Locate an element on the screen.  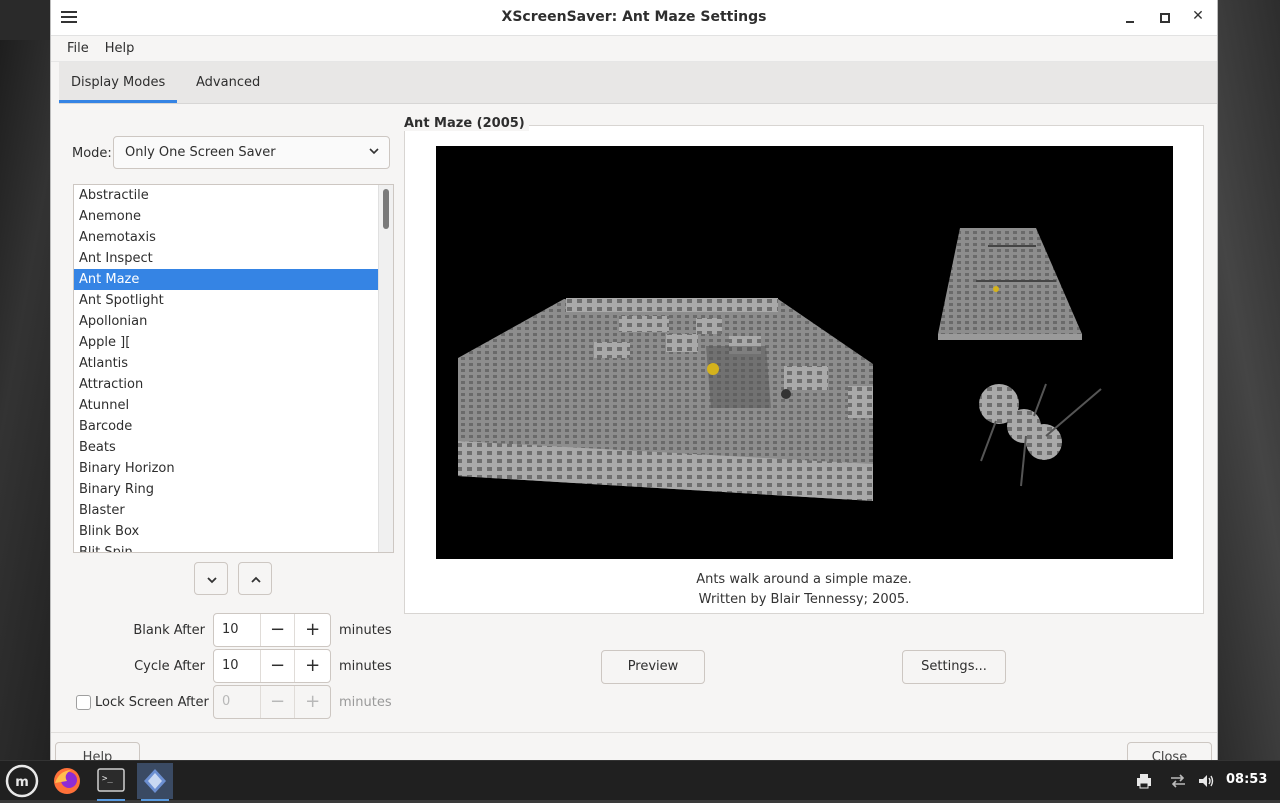
terminal-icon: >_ is located at coordinates (111, 782).